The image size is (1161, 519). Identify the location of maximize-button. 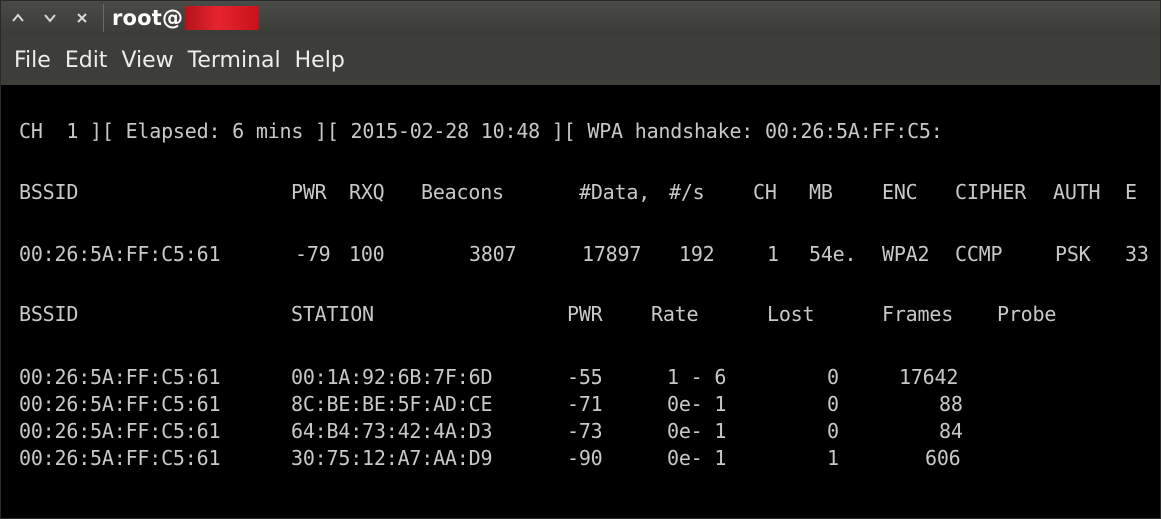
(18, 18).